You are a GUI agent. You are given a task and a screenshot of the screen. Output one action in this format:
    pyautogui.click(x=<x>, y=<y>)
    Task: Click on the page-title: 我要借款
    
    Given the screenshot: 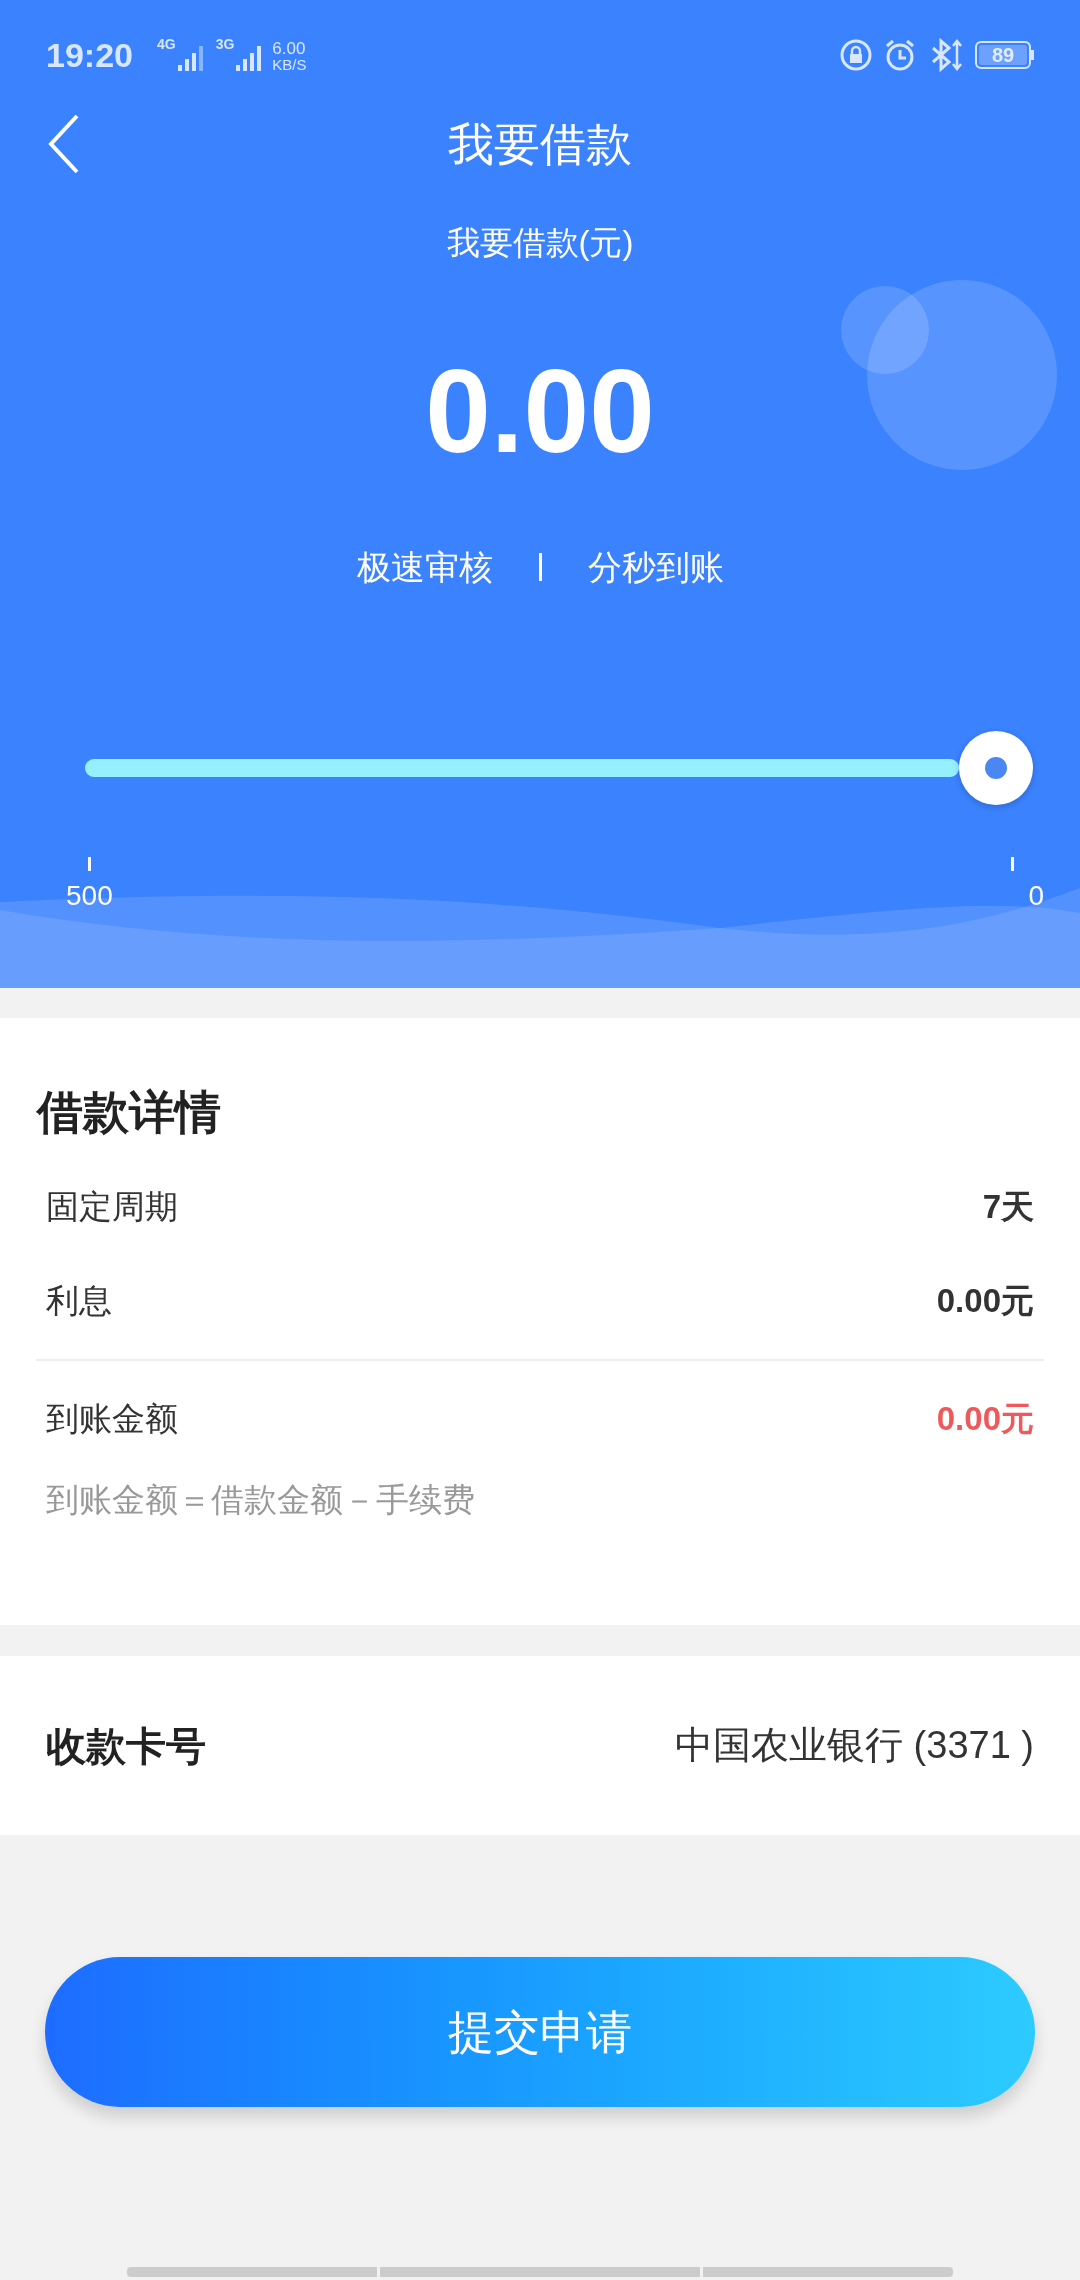 What is the action you would take?
    pyautogui.click(x=540, y=144)
    